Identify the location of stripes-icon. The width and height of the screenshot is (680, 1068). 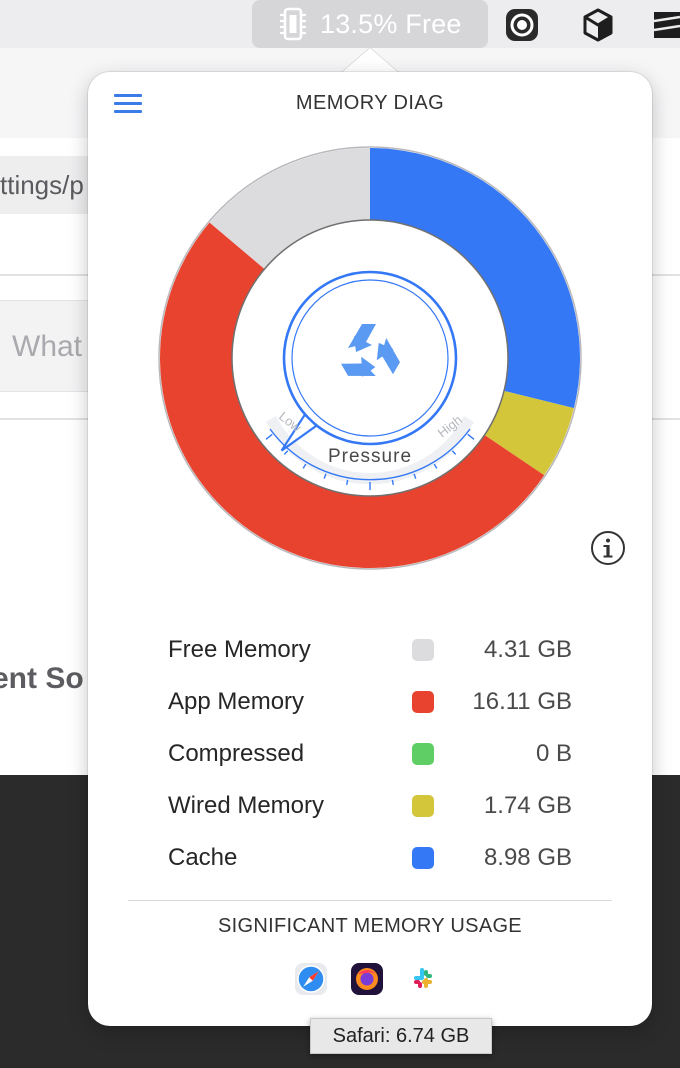
(667, 25).